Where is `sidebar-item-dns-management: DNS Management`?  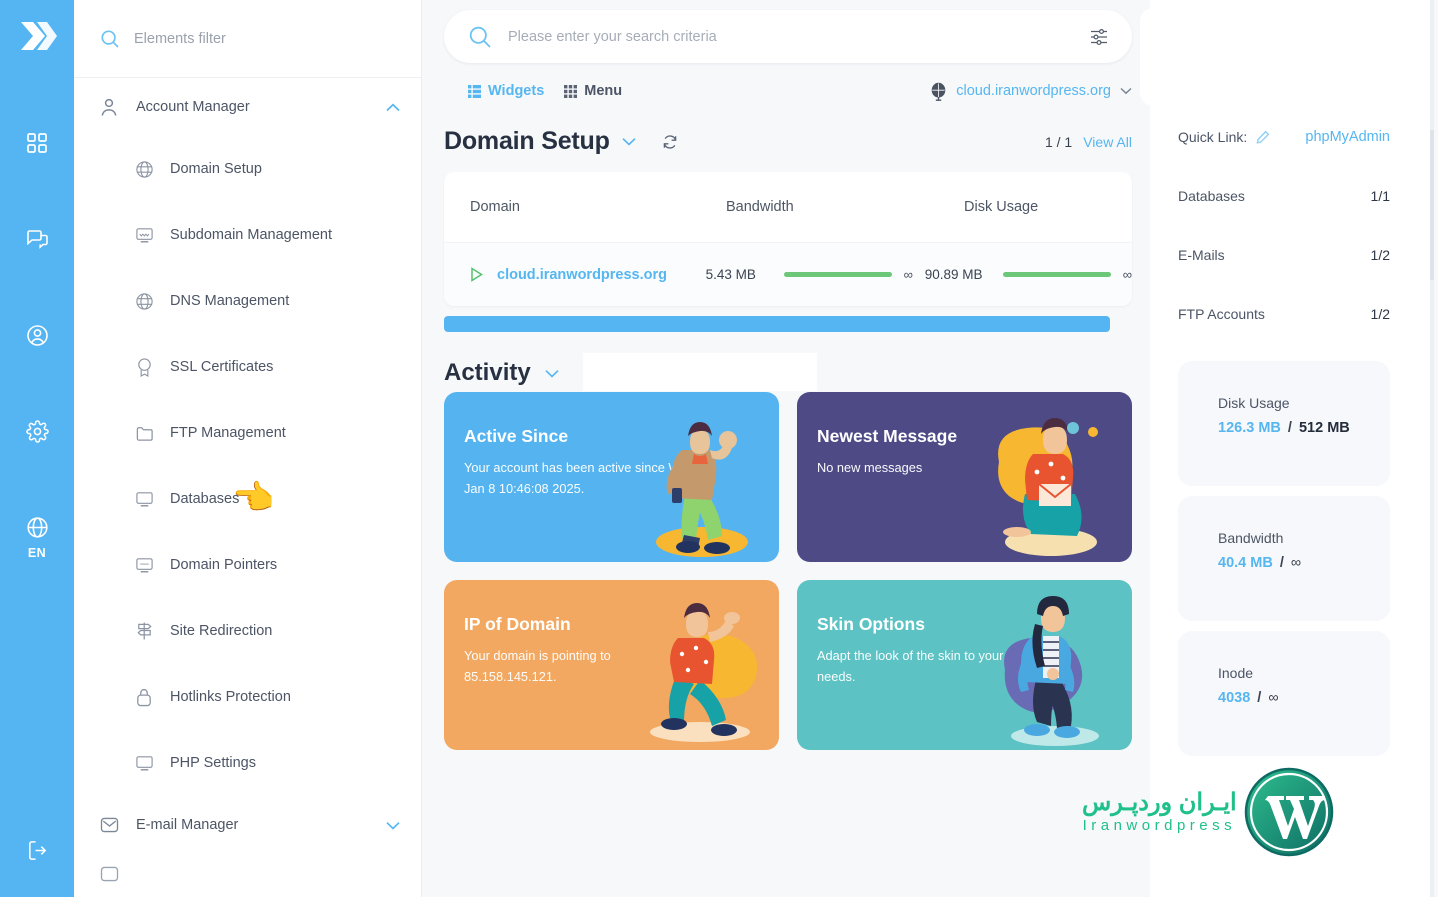
sidebar-item-dns-management: DNS Management is located at coordinates (248, 301).